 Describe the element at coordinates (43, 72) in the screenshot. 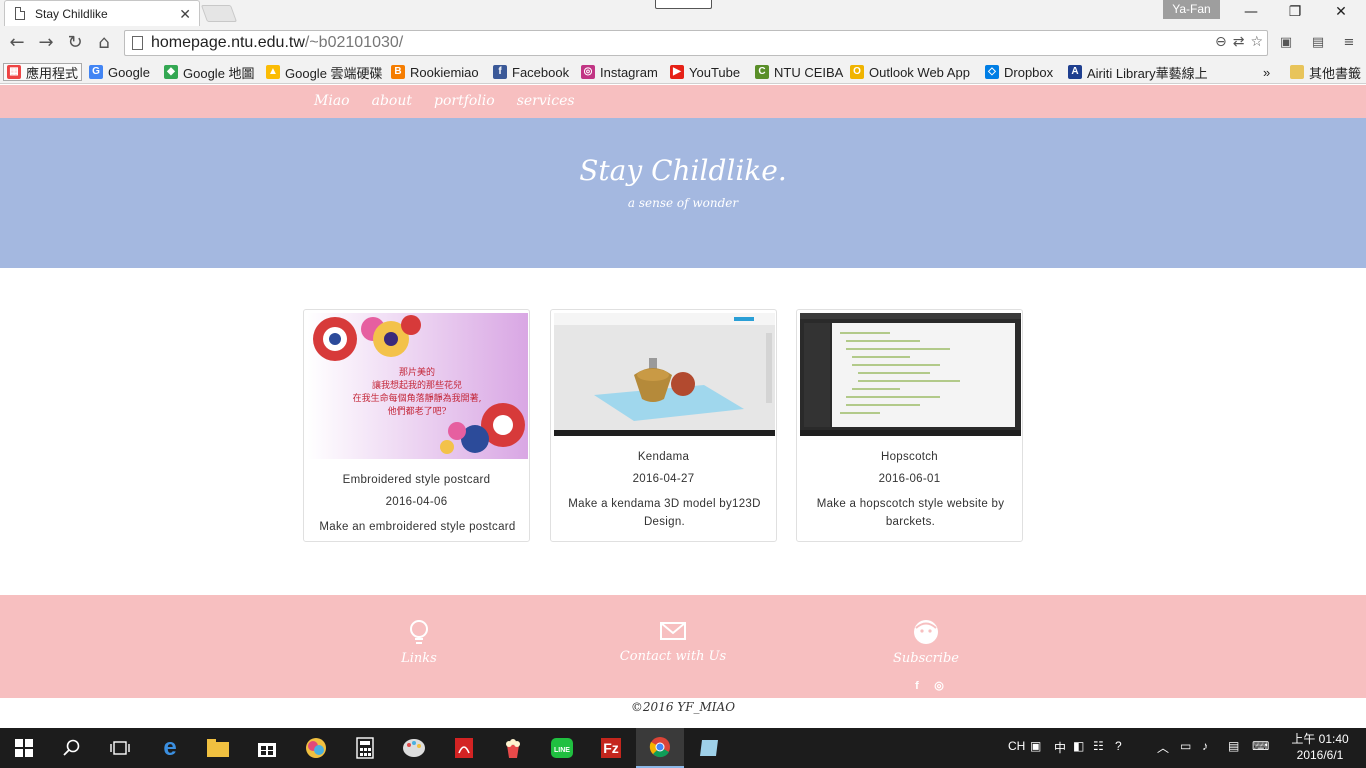

I see `bookmark-apps: ▦ 應用程式` at that location.